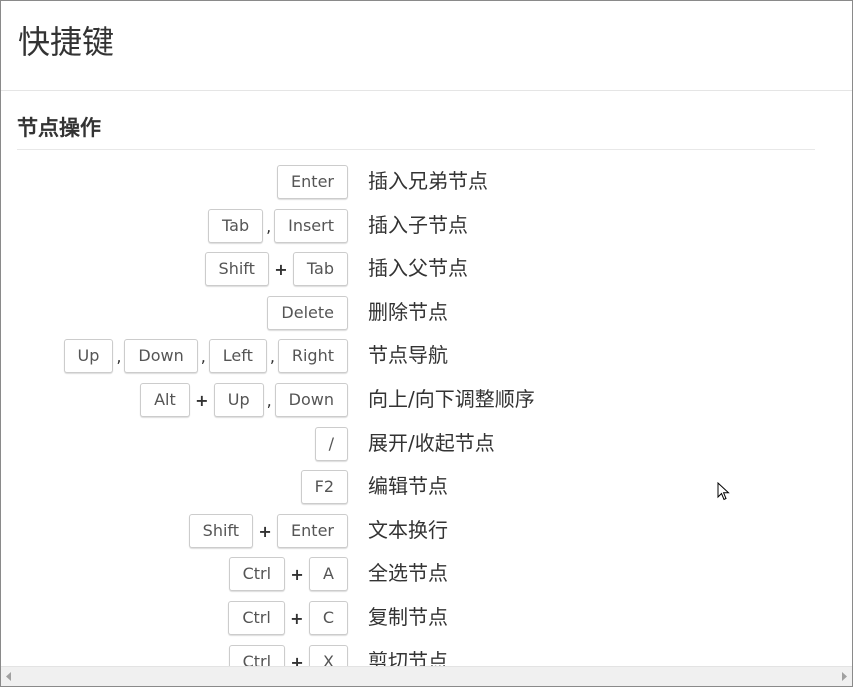 Image resolution: width=853 pixels, height=687 pixels. I want to click on shortcut-row: Alt + Up, Down 向上/向下调整顺序, so click(426, 399).